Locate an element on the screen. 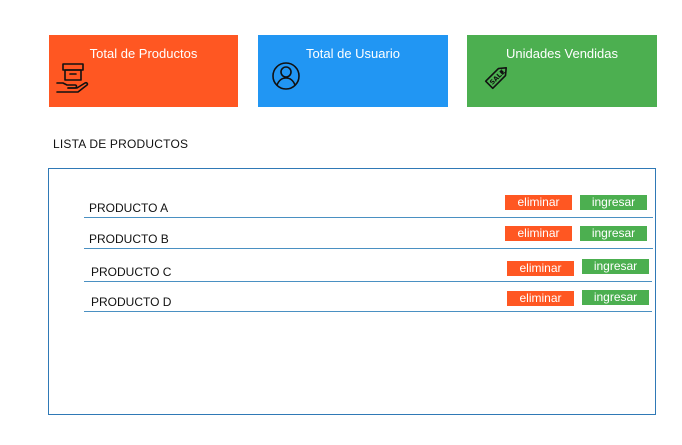 The width and height of the screenshot is (682, 445). product-name: PRODUCTO B is located at coordinates (129, 239).